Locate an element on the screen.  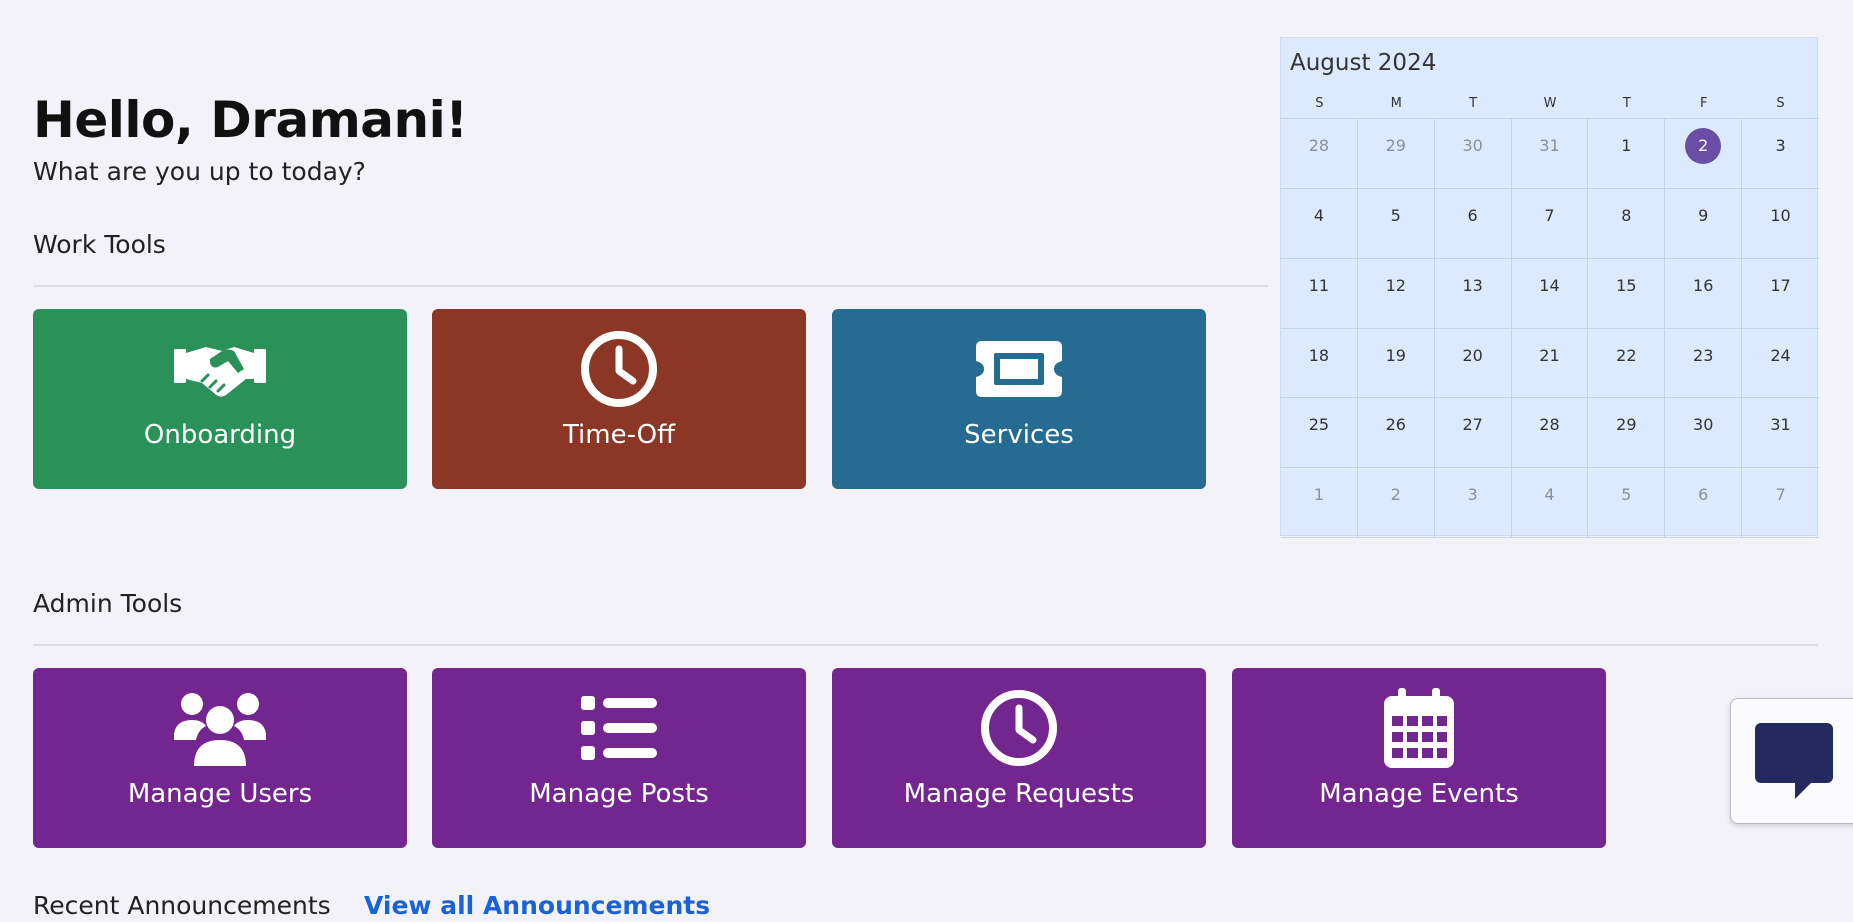
weekday-label: F is located at coordinates (1703, 103).